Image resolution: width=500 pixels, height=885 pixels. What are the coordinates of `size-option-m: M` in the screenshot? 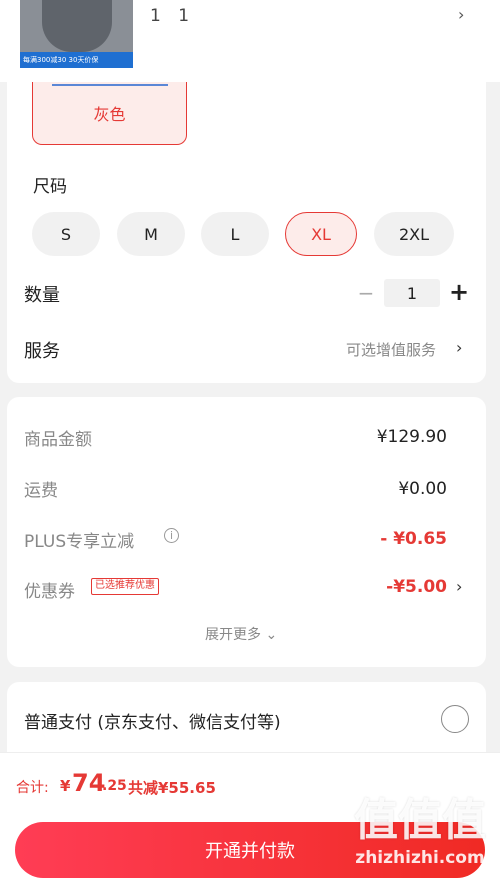 It's located at (151, 234).